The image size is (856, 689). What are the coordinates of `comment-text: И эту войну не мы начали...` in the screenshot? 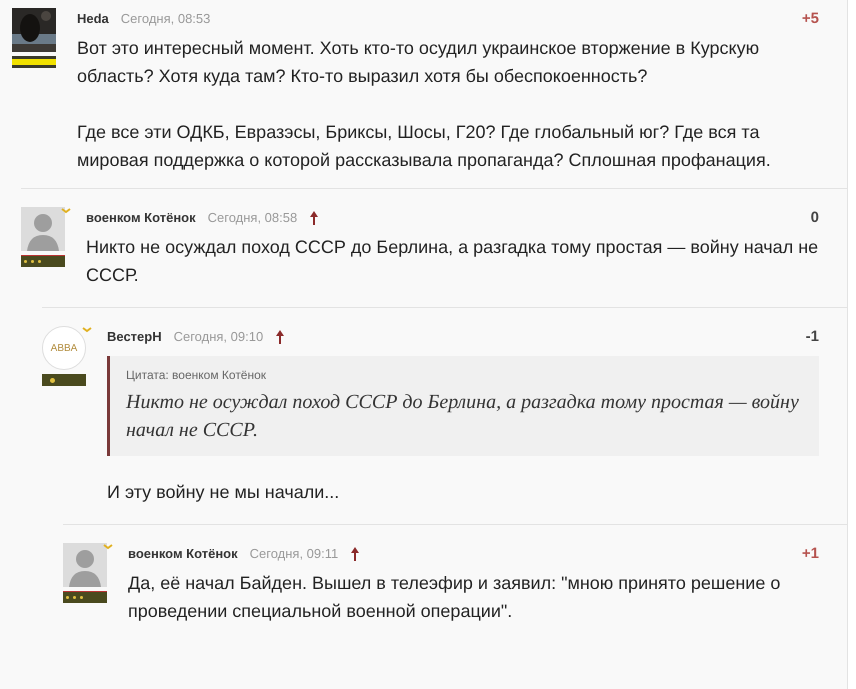 It's located at (223, 492).